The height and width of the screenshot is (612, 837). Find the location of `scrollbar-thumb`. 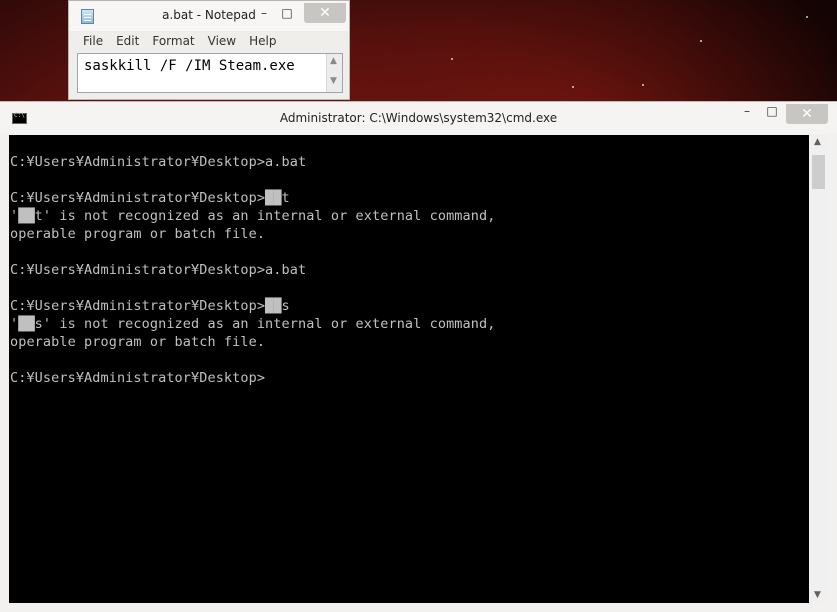

scrollbar-thumb is located at coordinates (818, 172).